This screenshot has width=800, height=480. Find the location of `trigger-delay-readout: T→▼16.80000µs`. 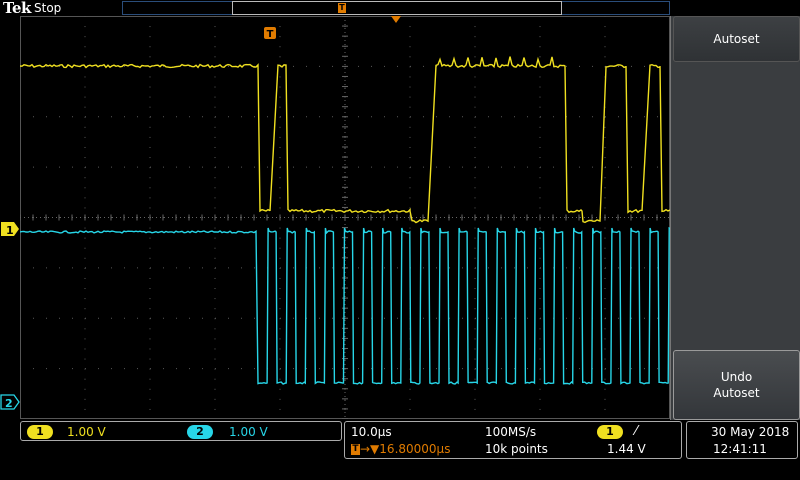

trigger-delay-readout: T→▼16.80000µs is located at coordinates (400, 449).